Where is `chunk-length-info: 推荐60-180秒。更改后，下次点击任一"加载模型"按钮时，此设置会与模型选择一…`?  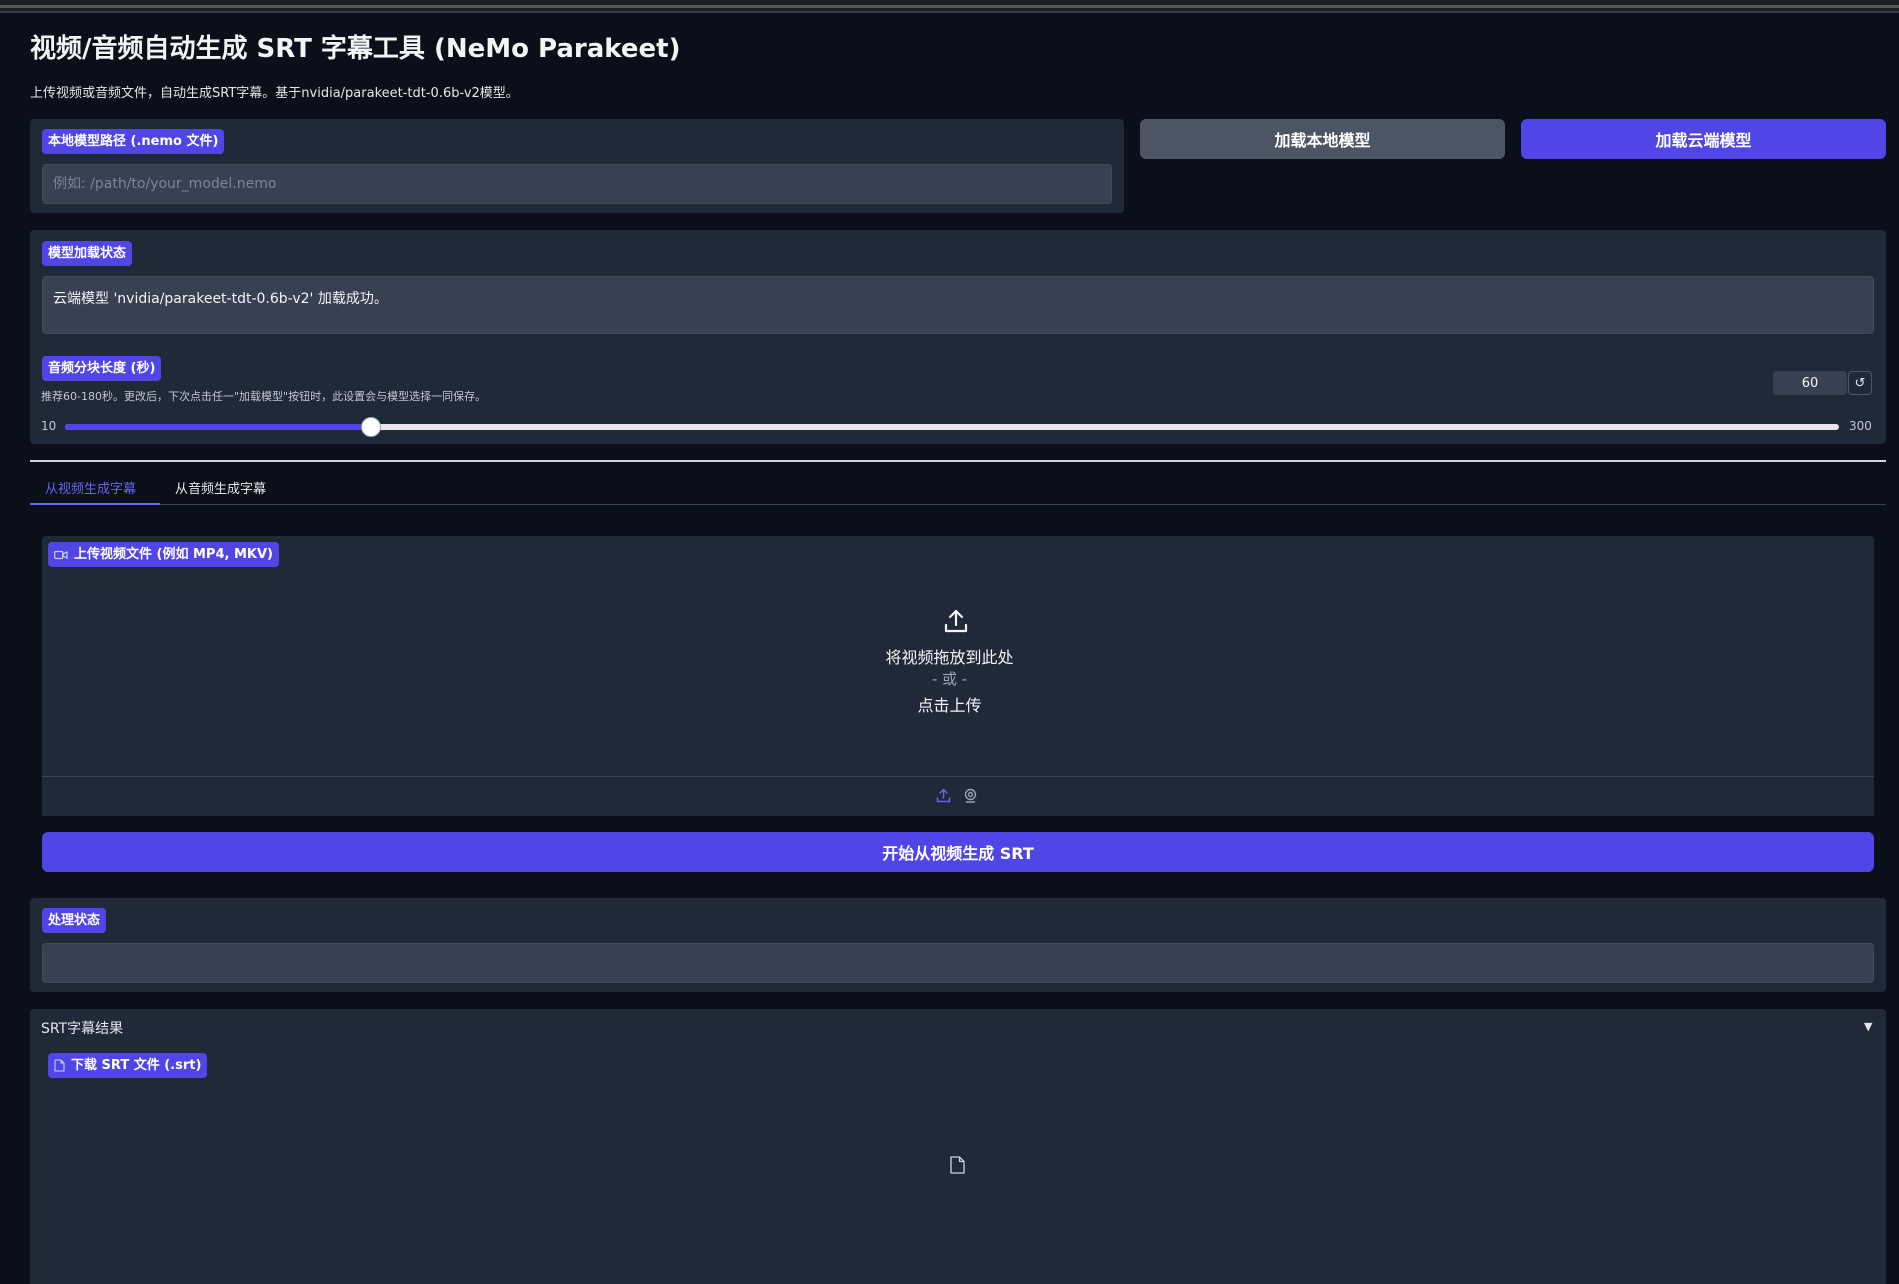 chunk-length-info: 推荐60-180秒。更改后，下次点击任一"加载模型"按钮时，此设置会与模型选择一… is located at coordinates (264, 396).